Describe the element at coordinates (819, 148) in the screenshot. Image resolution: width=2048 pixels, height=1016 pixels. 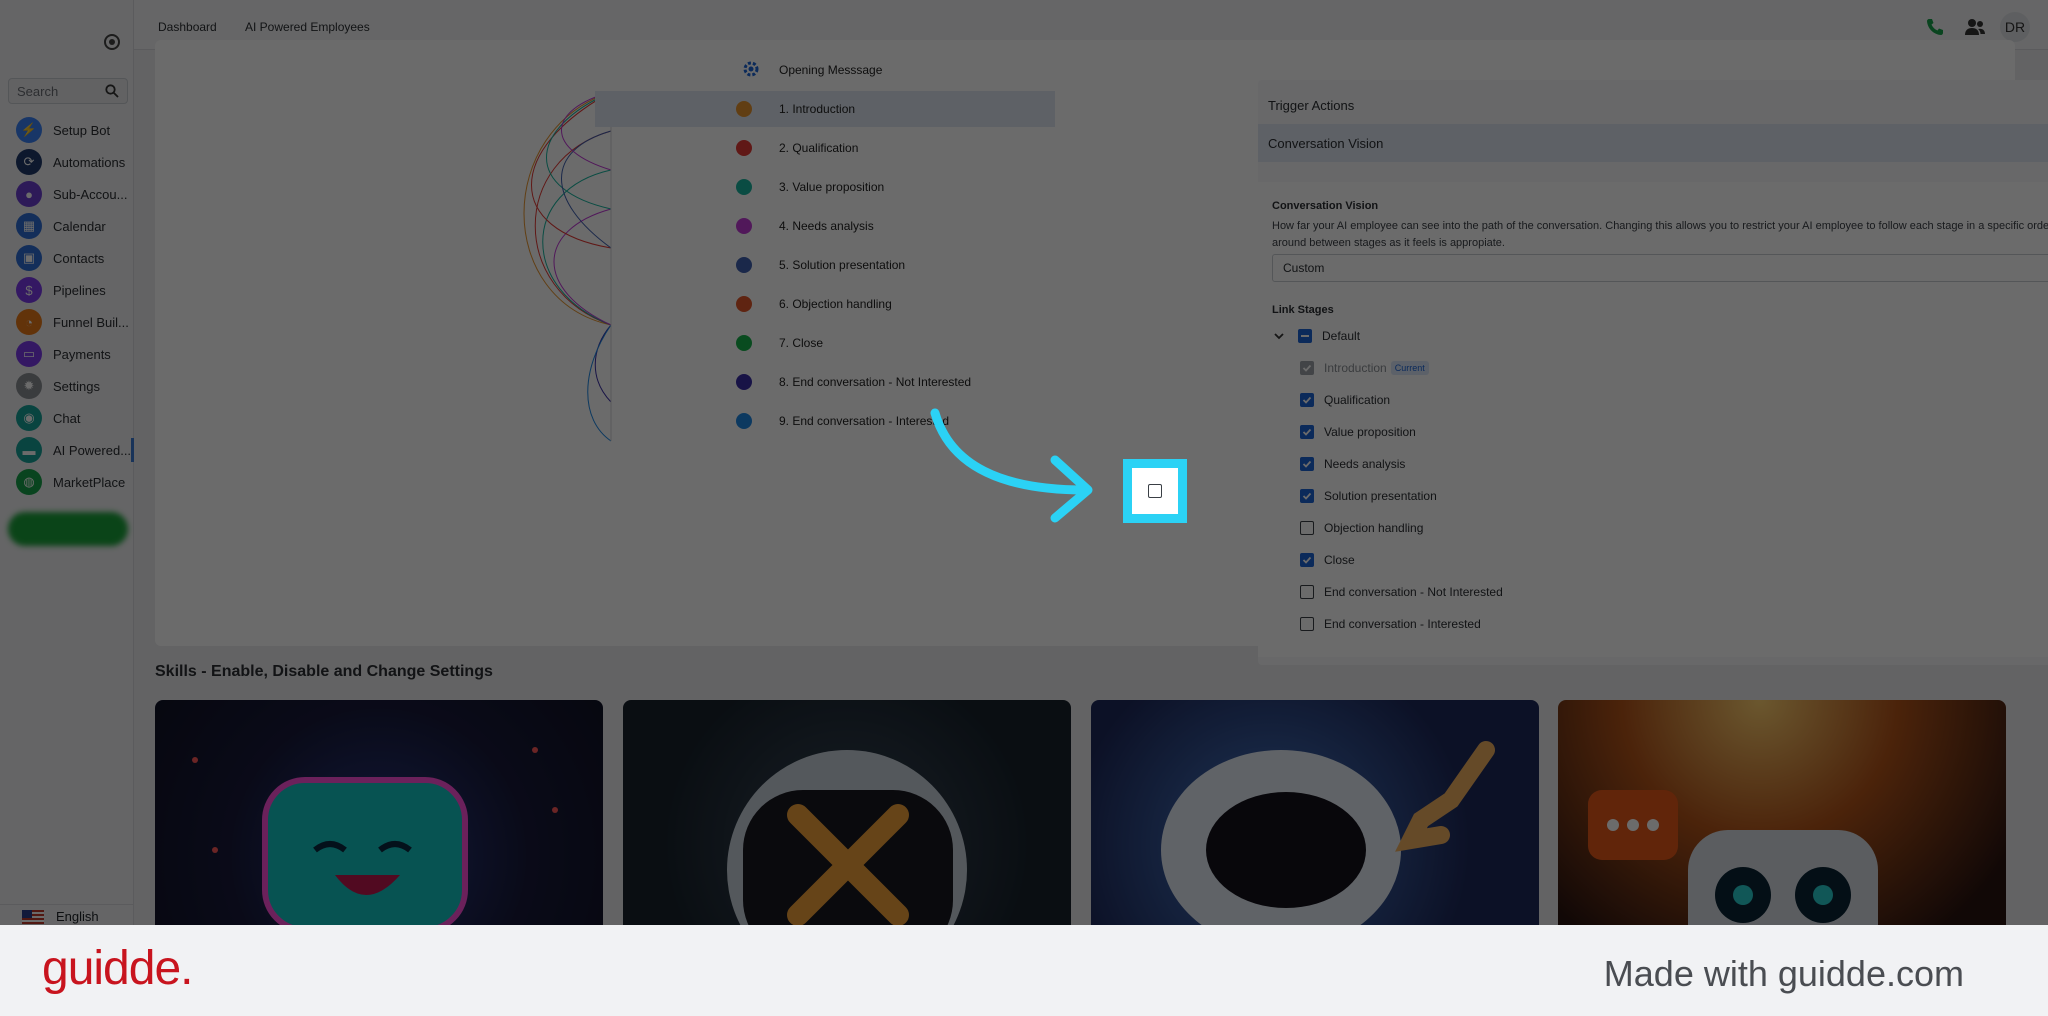
I see `stage-label: 2. Qualification` at that location.